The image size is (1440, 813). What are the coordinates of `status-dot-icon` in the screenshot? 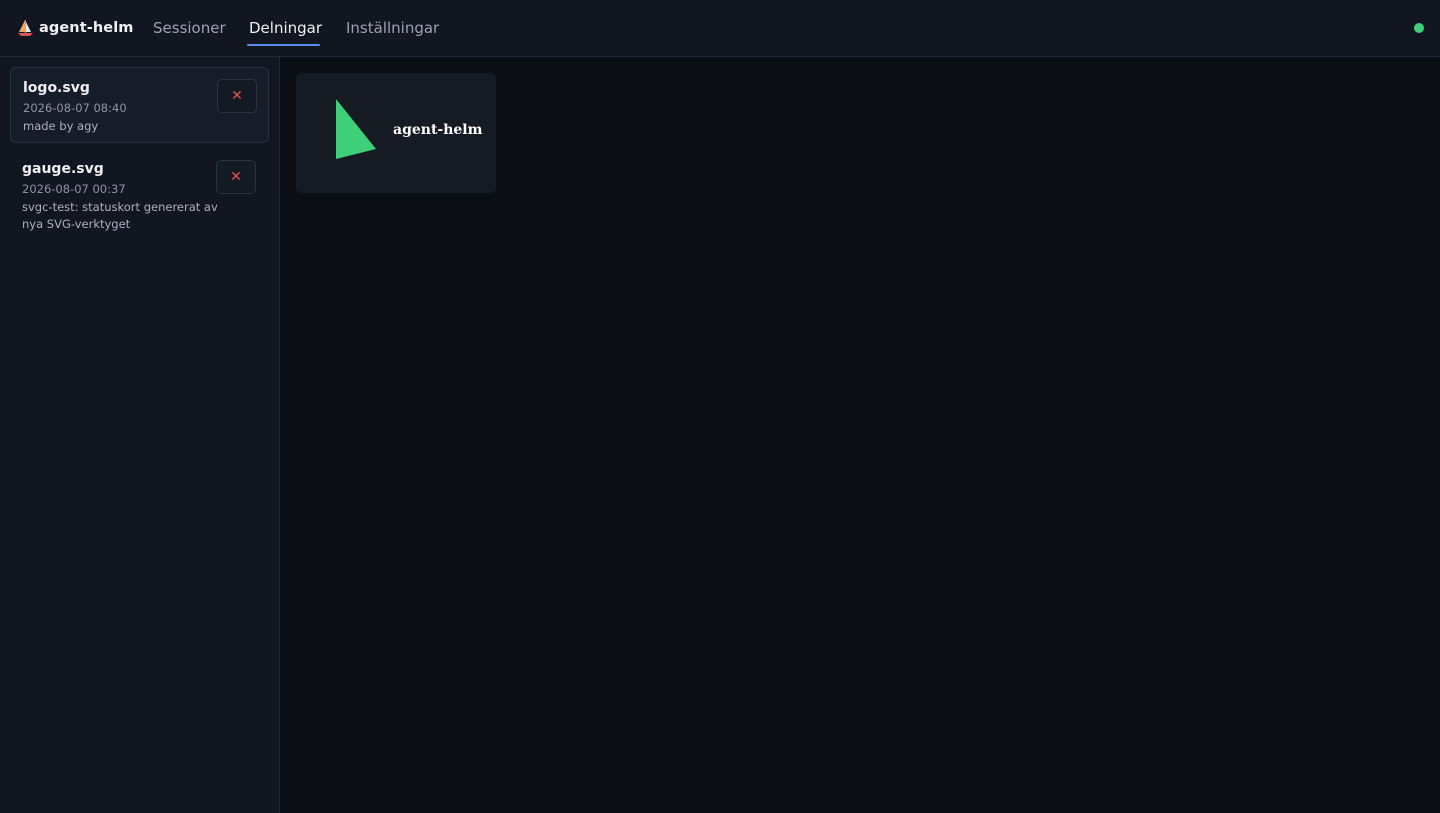 It's located at (1419, 28).